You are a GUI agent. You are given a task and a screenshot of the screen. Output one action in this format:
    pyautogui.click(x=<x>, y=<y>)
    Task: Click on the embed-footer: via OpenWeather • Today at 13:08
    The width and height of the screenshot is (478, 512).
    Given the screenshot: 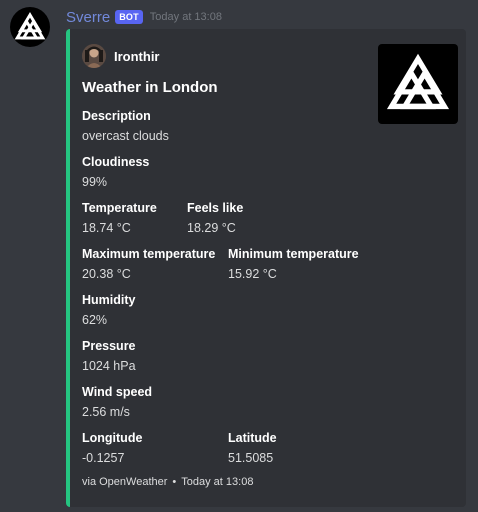 What is the action you would take?
    pyautogui.click(x=167, y=482)
    